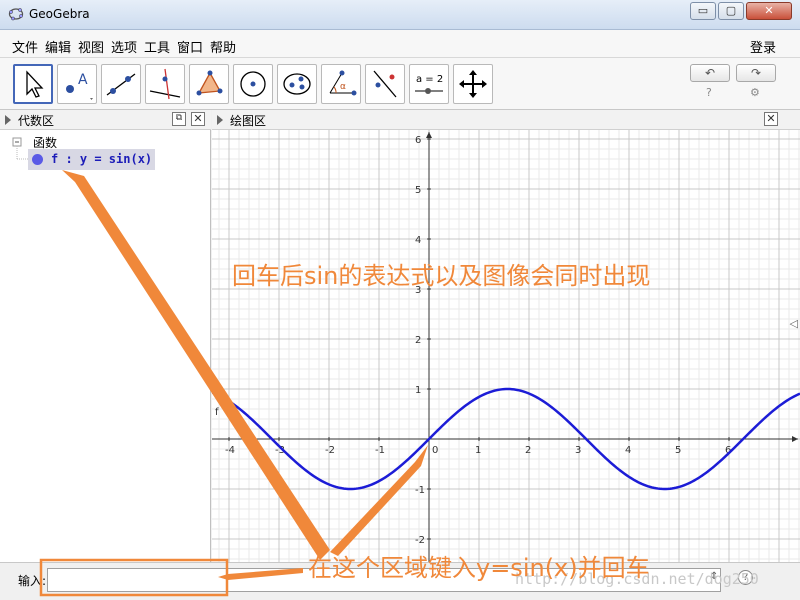 The height and width of the screenshot is (600, 800). I want to click on point-icon: A, so click(79, 86).